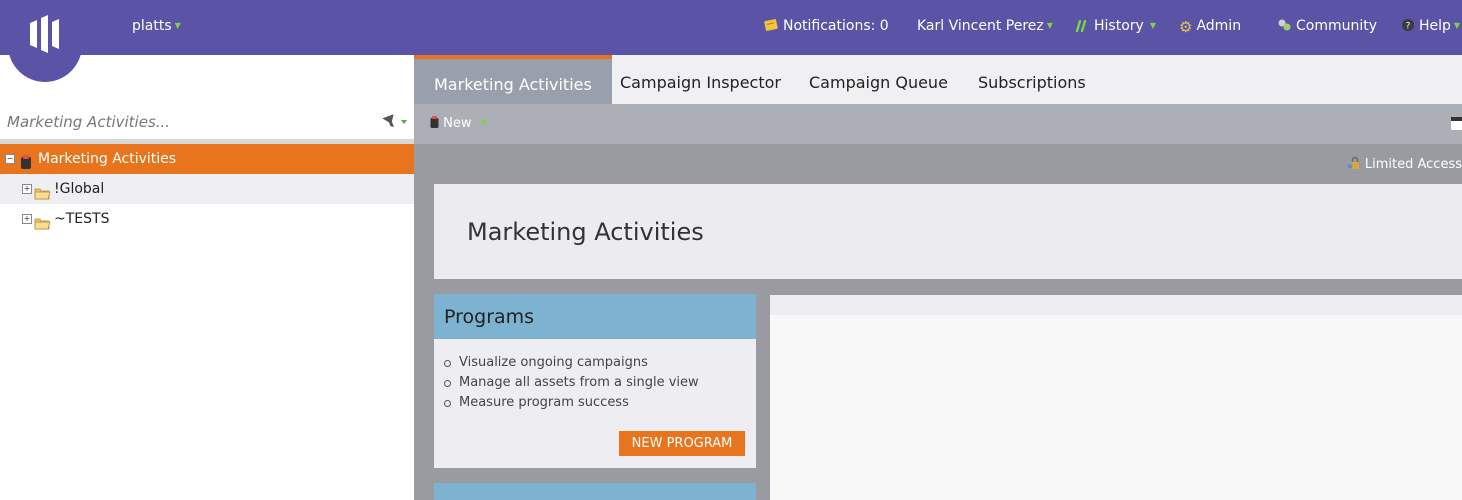 This screenshot has height=500, width=1462. I want to click on limited-access-indicator: Limited Access, so click(1404, 164).